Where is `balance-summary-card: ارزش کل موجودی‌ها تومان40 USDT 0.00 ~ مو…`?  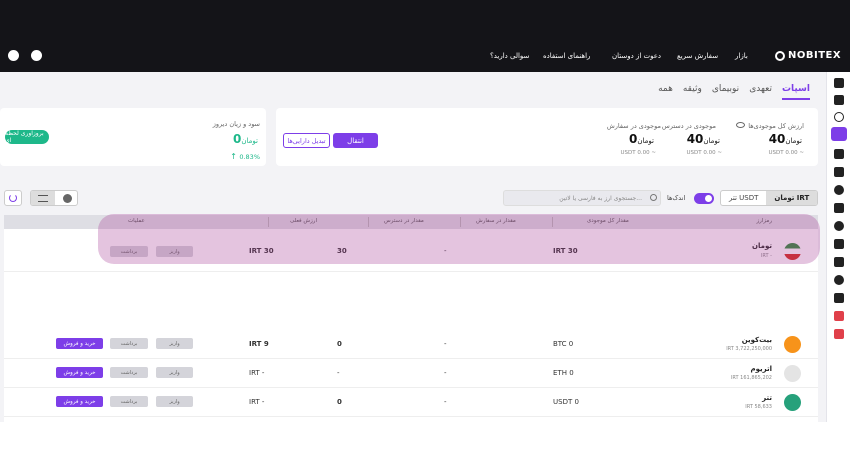
balance-summary-card: ارزش کل موجودی‌ها تومان40 USDT 0.00 ~ مو… is located at coordinates (547, 137).